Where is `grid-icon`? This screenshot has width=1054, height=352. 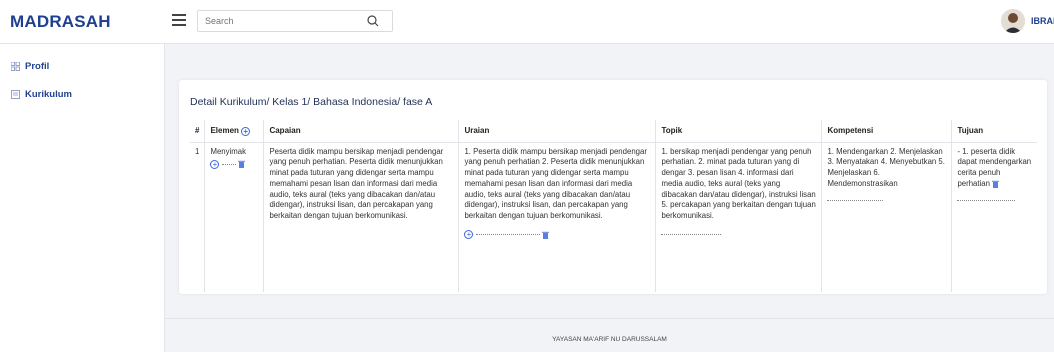 grid-icon is located at coordinates (15, 66).